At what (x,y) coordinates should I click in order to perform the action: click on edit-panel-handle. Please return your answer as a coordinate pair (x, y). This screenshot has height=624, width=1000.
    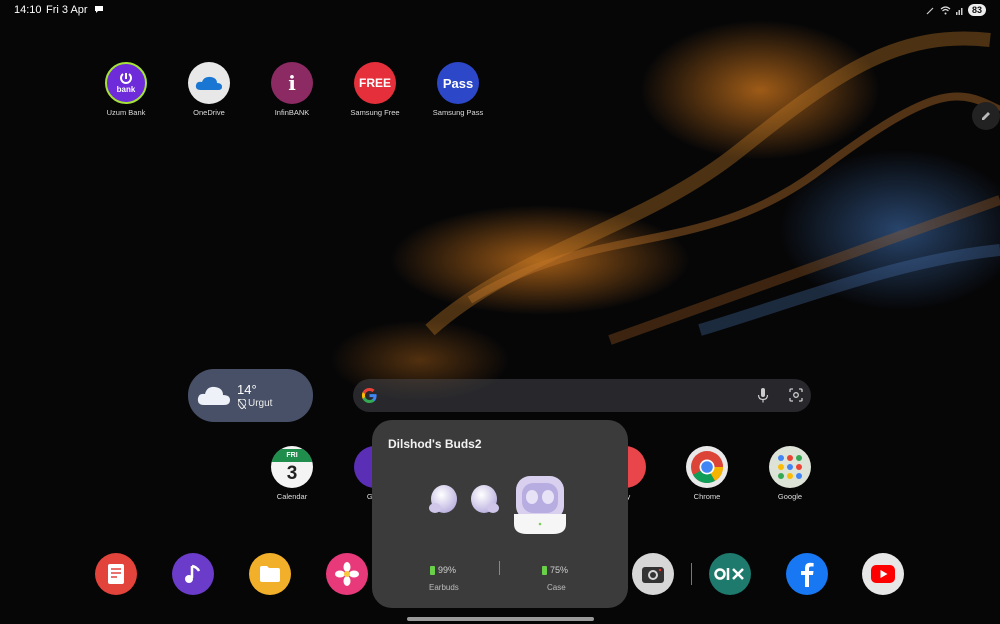
    Looking at the image, I should click on (986, 116).